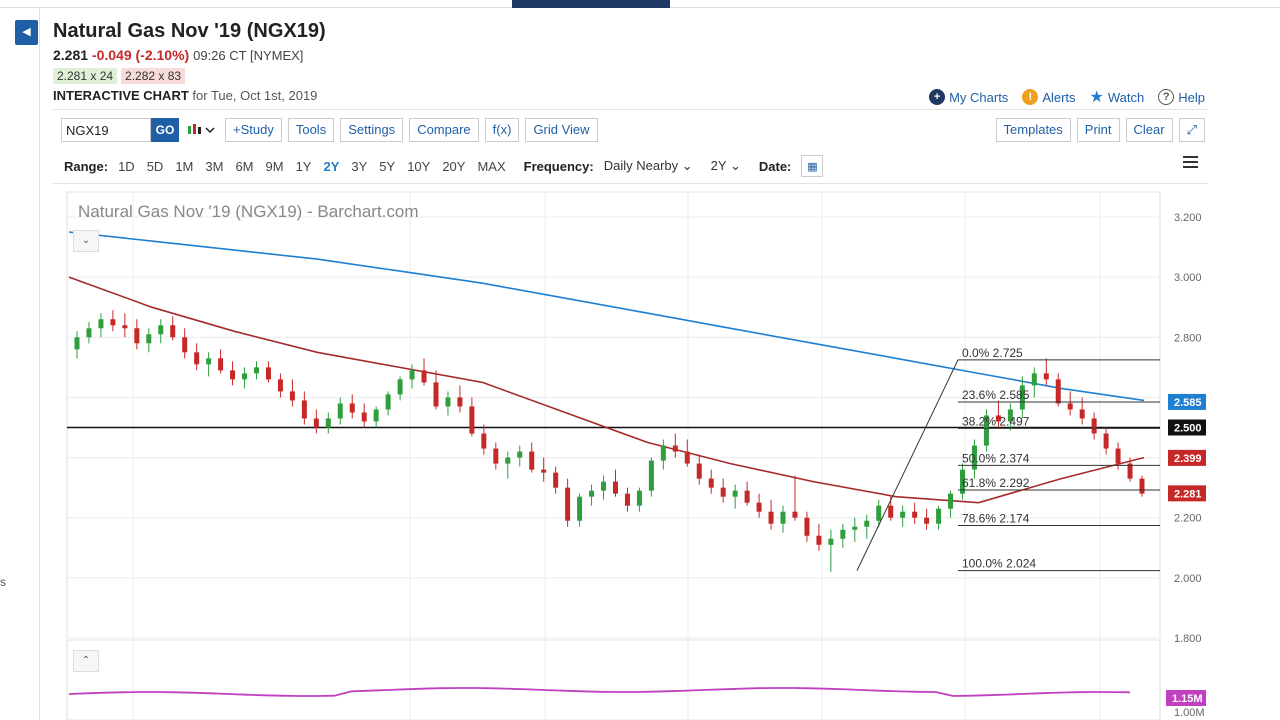 This screenshot has height=720, width=1280. I want to click on chevron-down-icon: ⌄, so click(86, 240).